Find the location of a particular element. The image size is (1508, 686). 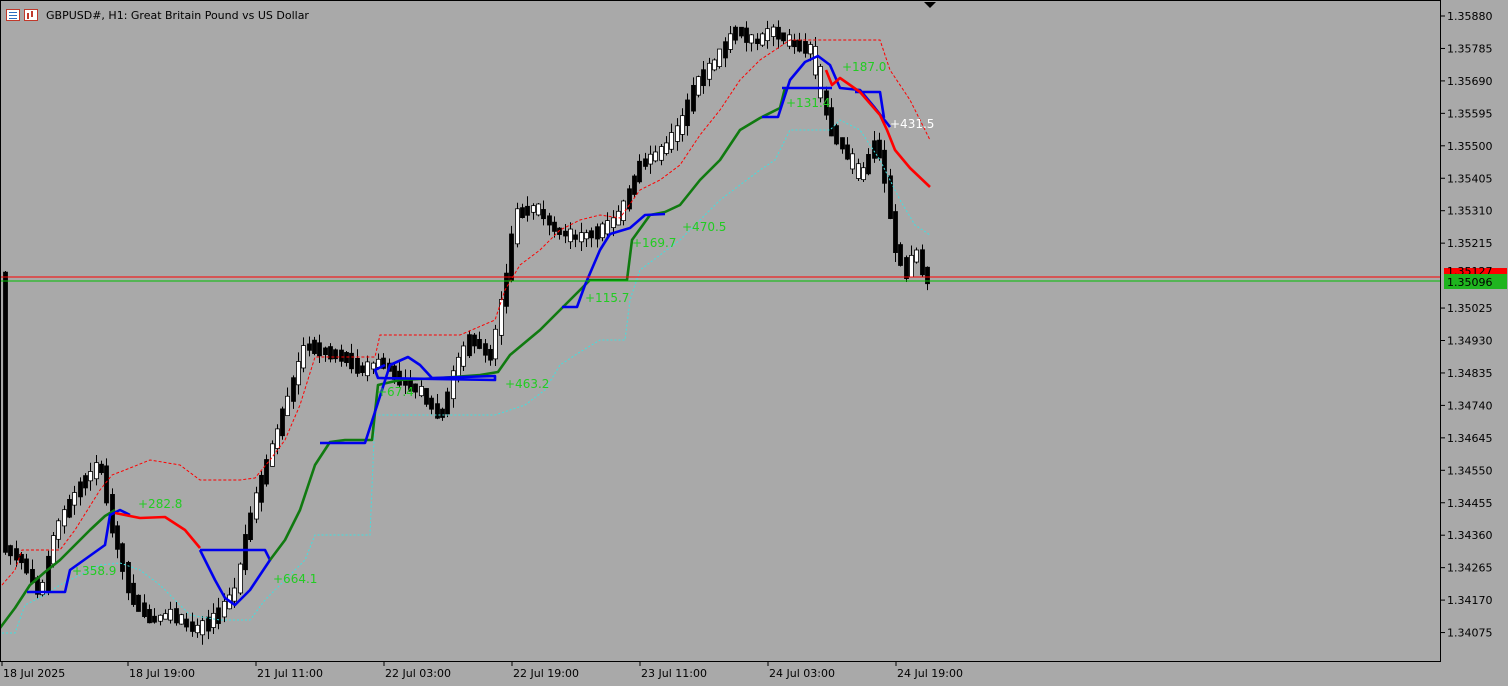

price-label: 1.35785 is located at coordinates (1470, 48).